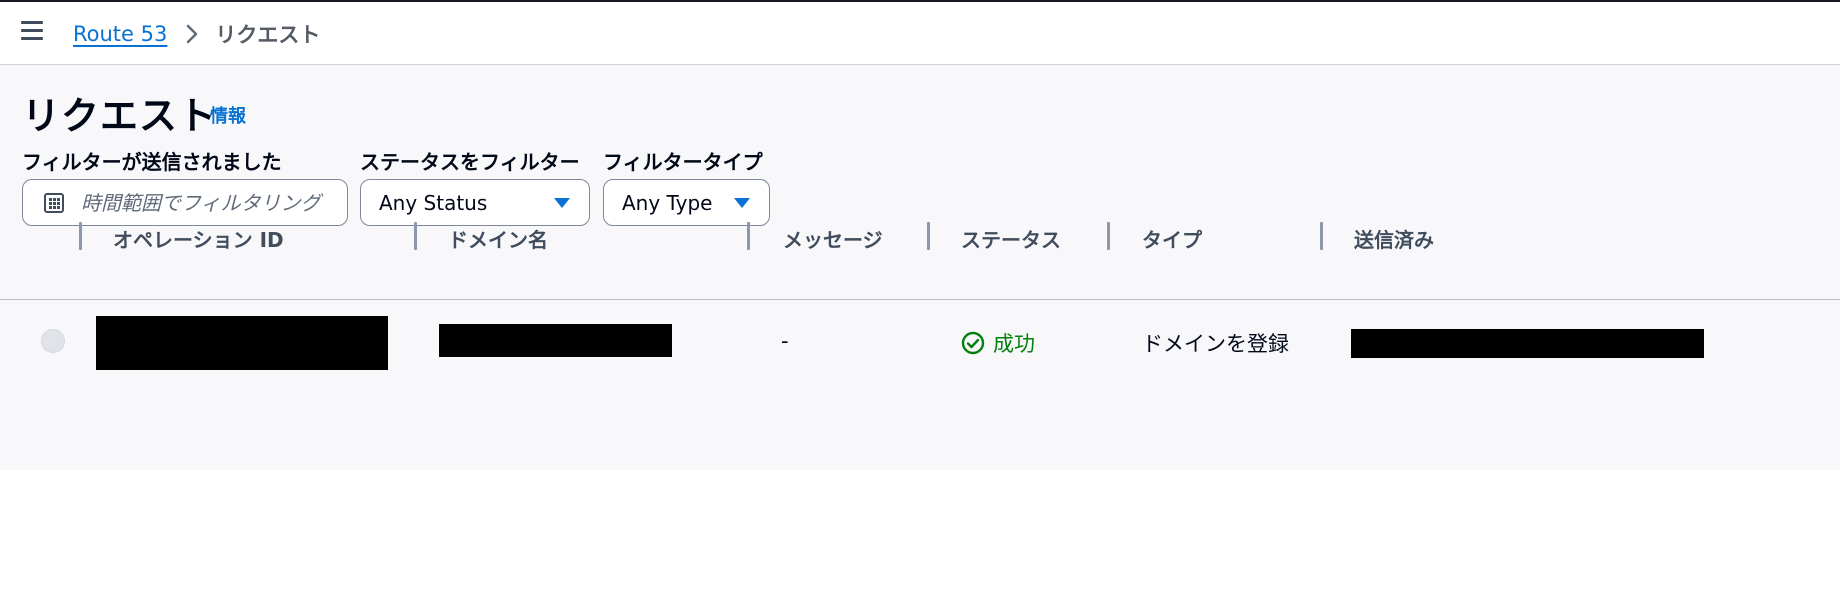 The image size is (1840, 600). Describe the element at coordinates (53, 341) in the screenshot. I see `row-select-radio` at that location.